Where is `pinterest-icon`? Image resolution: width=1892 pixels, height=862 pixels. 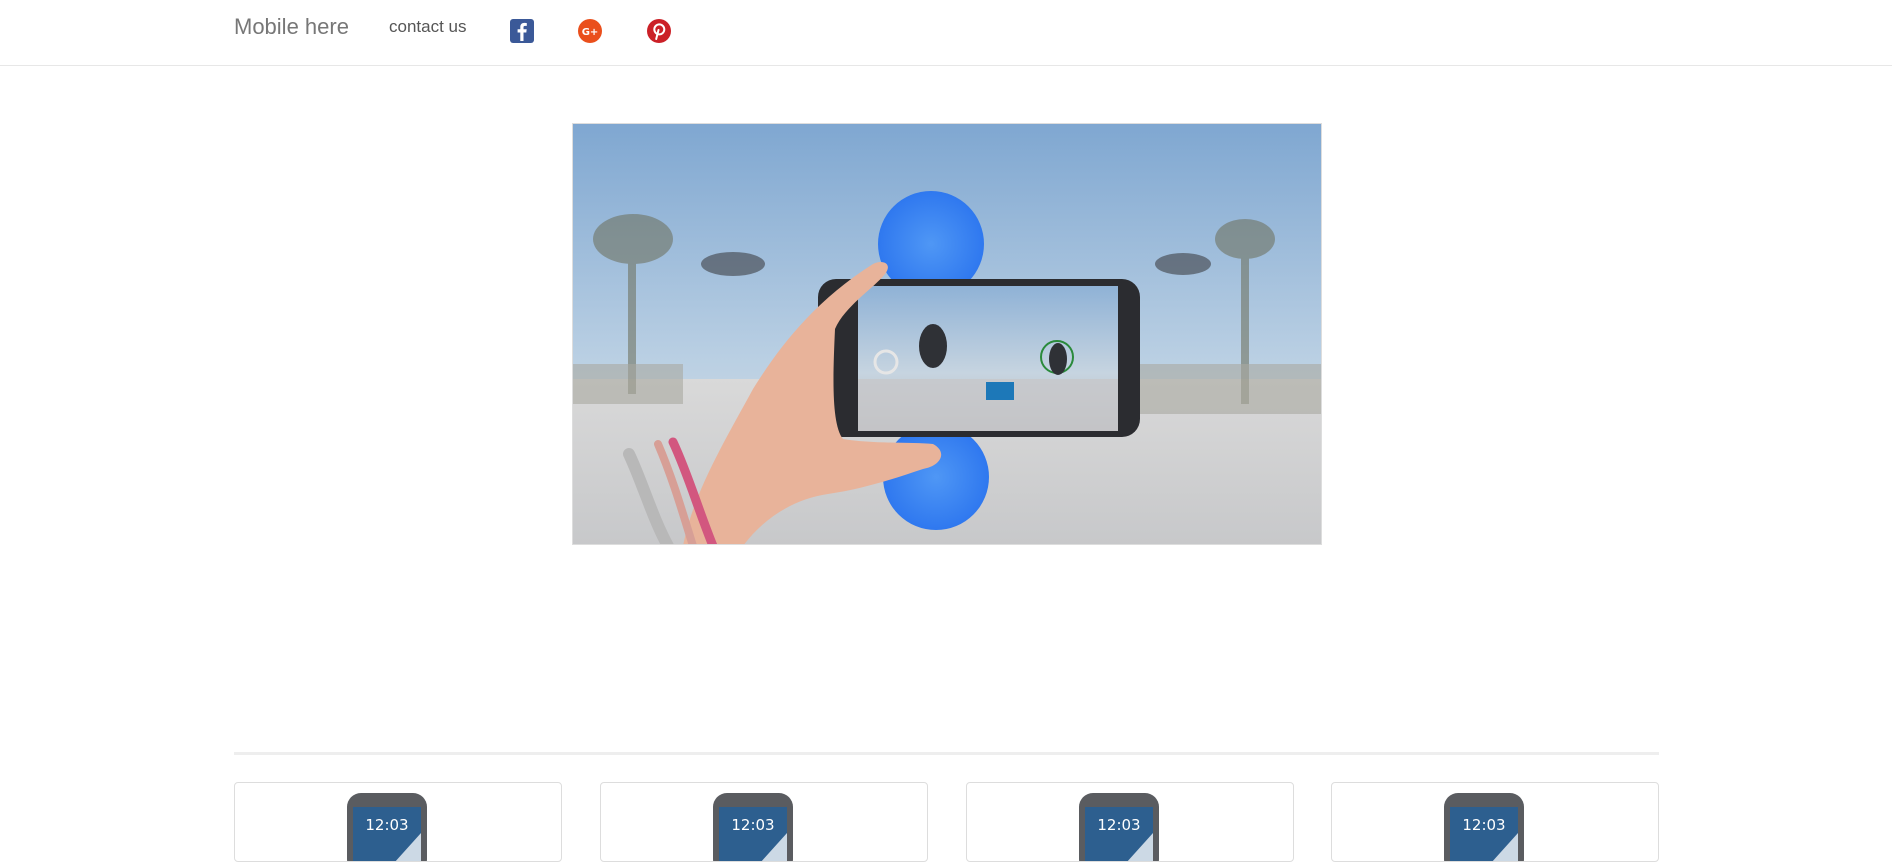
pinterest-icon is located at coordinates (659, 31).